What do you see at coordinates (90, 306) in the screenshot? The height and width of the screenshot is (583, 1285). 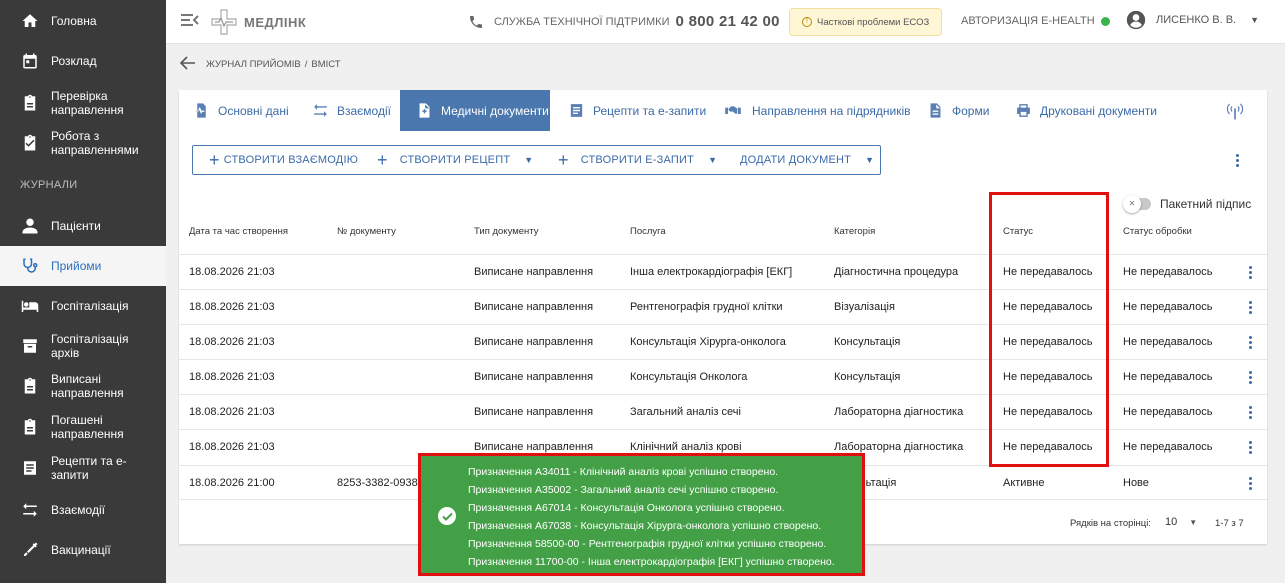 I see `sidebar-item-label: Госпіталізація` at bounding box center [90, 306].